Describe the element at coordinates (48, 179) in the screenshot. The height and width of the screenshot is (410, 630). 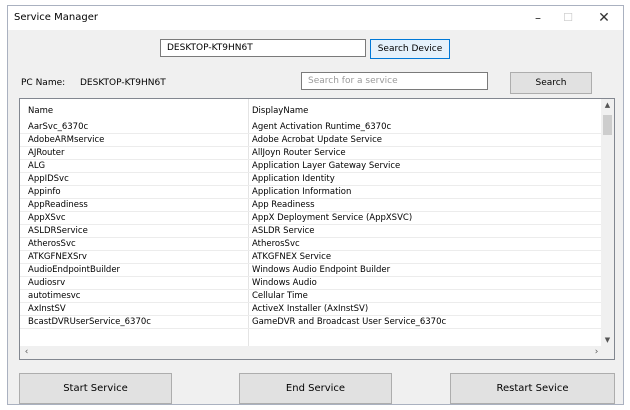
I see `service-name-cell: AppIDSvc` at that location.